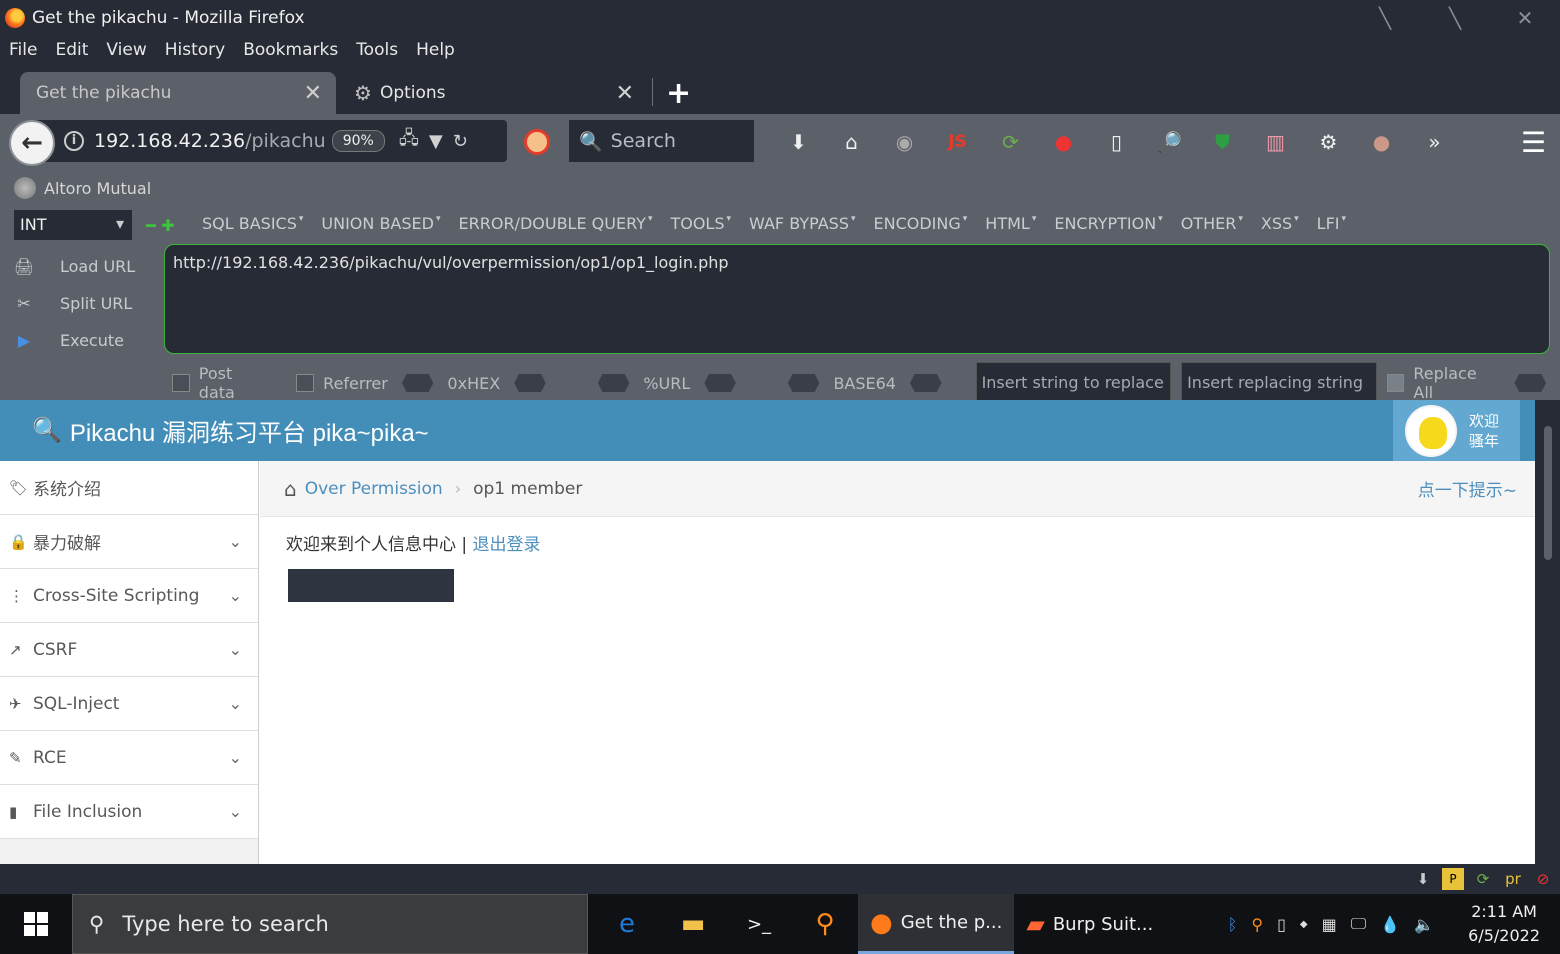 The height and width of the screenshot is (954, 1560). What do you see at coordinates (269, 141) in the screenshot?
I see `url-bar: i 192.168.42.236/pikachu 90% 🖧 ▼ ↻` at bounding box center [269, 141].